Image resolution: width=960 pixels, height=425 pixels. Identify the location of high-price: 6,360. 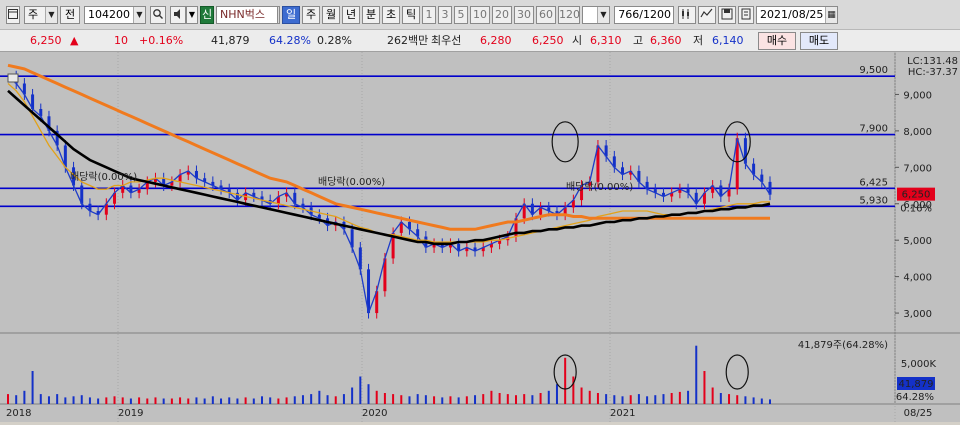
(666, 40).